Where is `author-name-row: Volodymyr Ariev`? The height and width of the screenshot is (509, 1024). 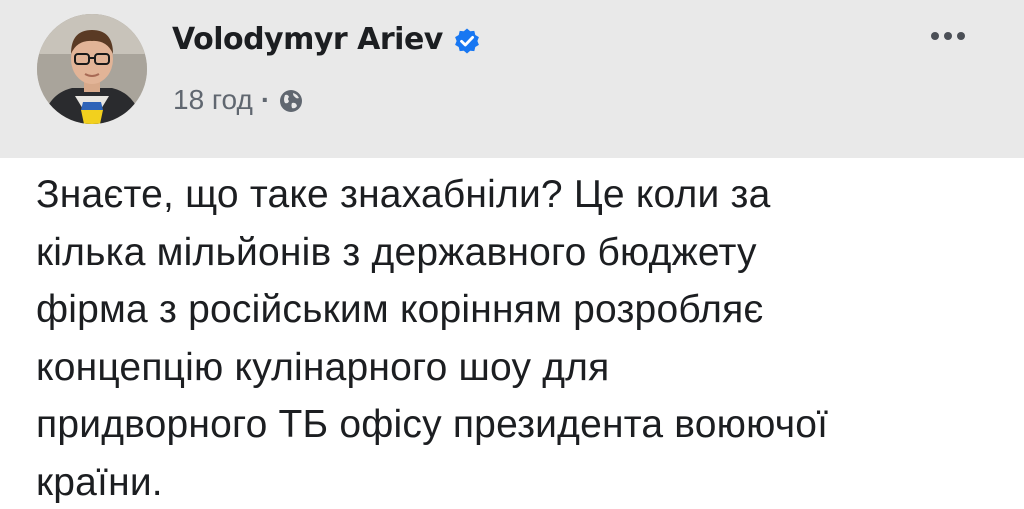 author-name-row: Volodymyr Ariev is located at coordinates (326, 40).